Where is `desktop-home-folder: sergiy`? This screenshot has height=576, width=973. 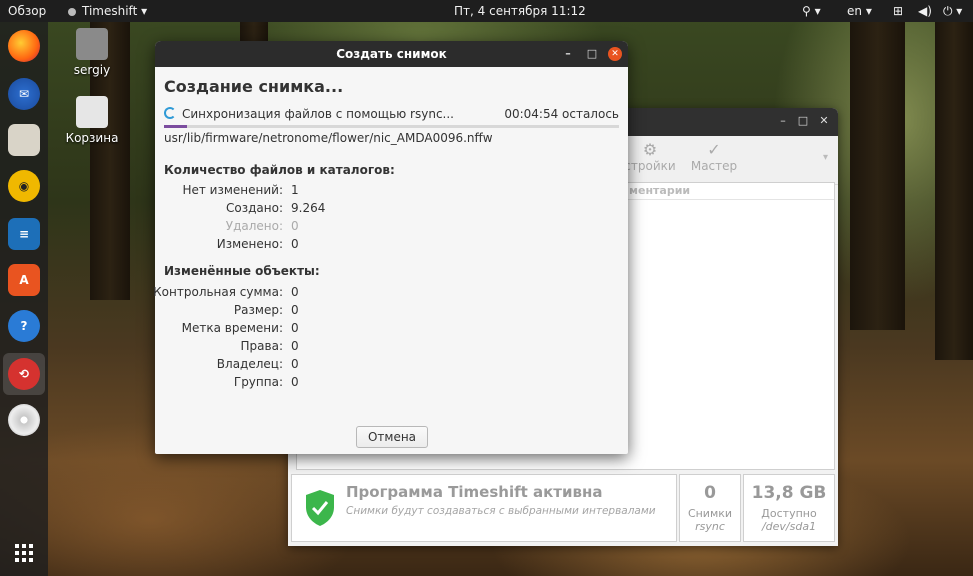 desktop-home-folder: sergiy is located at coordinates (92, 52).